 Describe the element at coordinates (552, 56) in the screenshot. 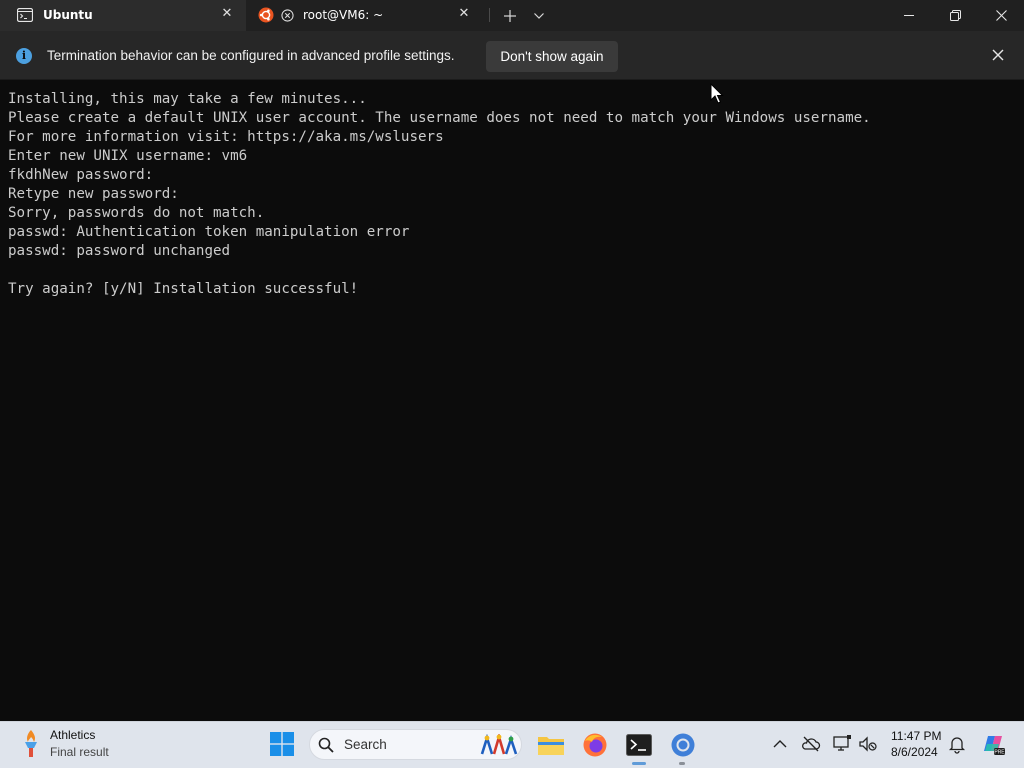

I see `dont-show-again-button: Don't show again` at that location.